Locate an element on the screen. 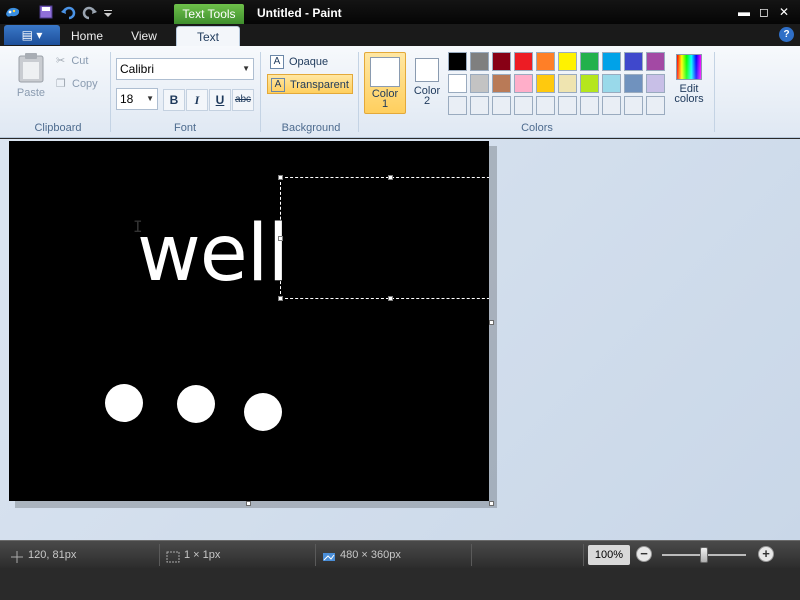 Image resolution: width=800 pixels, height=600 pixels. font-size-select: 18 ▼ is located at coordinates (137, 99).